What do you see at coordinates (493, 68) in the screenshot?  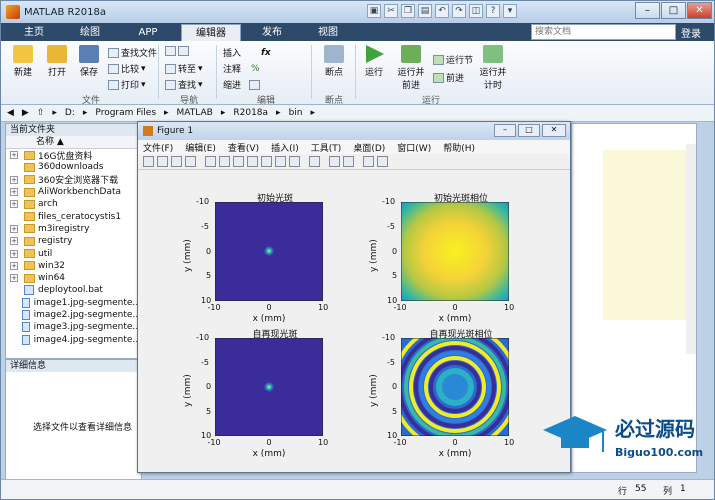 I see `run-time-button: 运行并 计时` at bounding box center [493, 68].